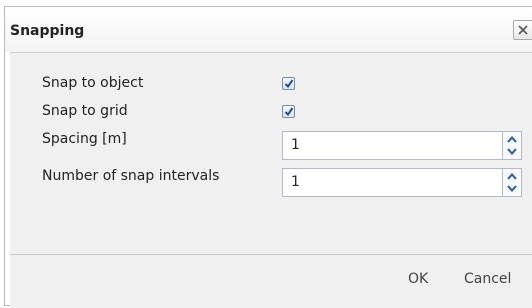  What do you see at coordinates (85, 111) in the screenshot?
I see `snap-to-grid-label: Snap to grid` at bounding box center [85, 111].